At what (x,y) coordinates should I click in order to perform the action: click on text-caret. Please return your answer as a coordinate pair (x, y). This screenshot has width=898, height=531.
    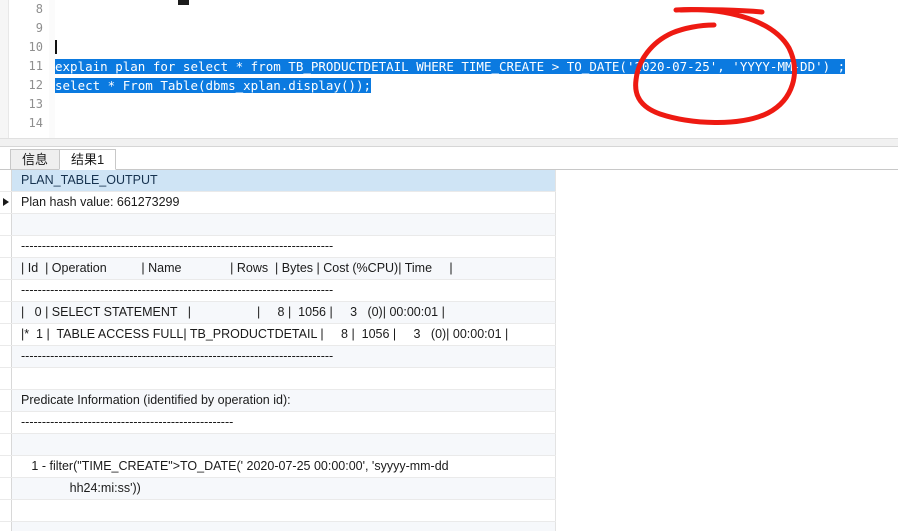
    Looking at the image, I should click on (56, 47).